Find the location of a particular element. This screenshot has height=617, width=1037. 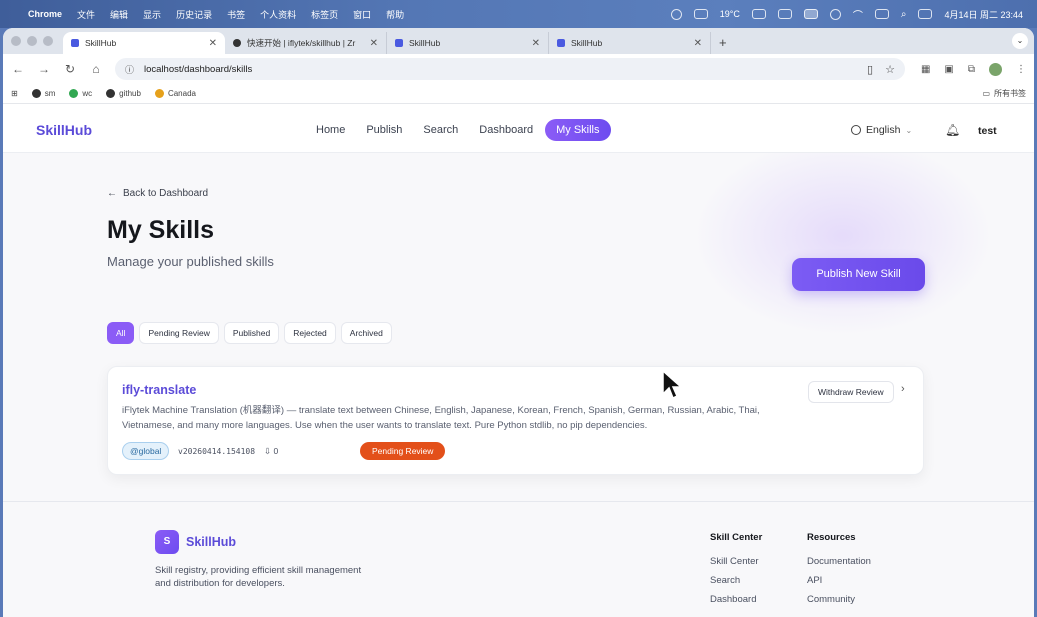

bookmark-label: sm is located at coordinates (50, 93).